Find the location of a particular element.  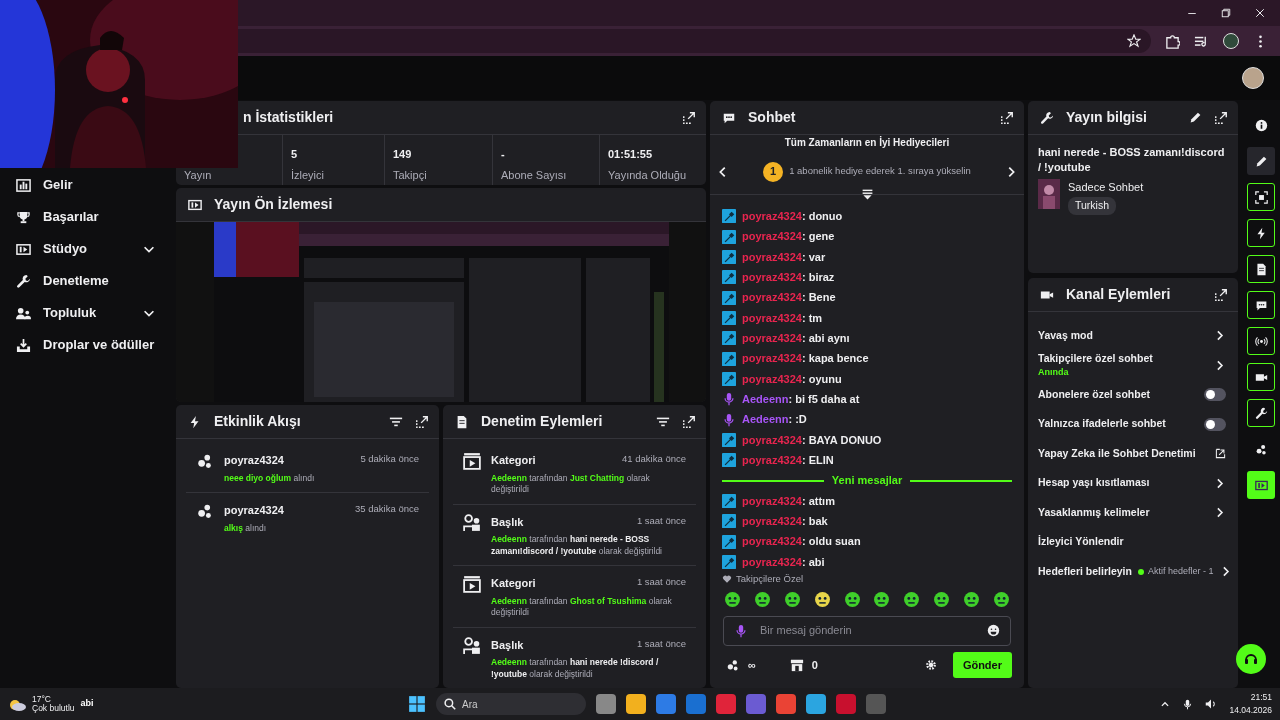

channel-action: Yavaş mod is located at coordinates (1133, 336).